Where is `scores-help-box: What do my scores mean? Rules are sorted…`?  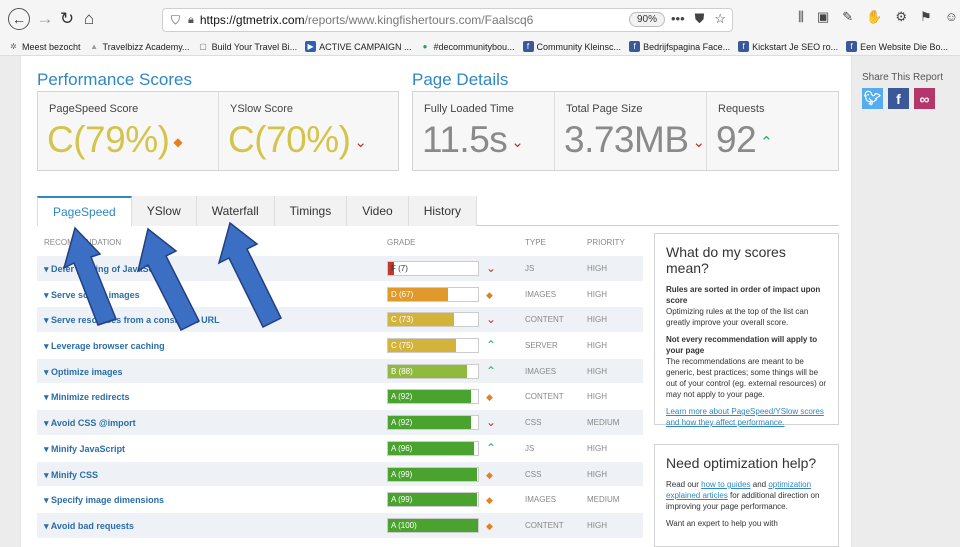 scores-help-box: What do my scores mean? Rules are sorted… is located at coordinates (746, 330).